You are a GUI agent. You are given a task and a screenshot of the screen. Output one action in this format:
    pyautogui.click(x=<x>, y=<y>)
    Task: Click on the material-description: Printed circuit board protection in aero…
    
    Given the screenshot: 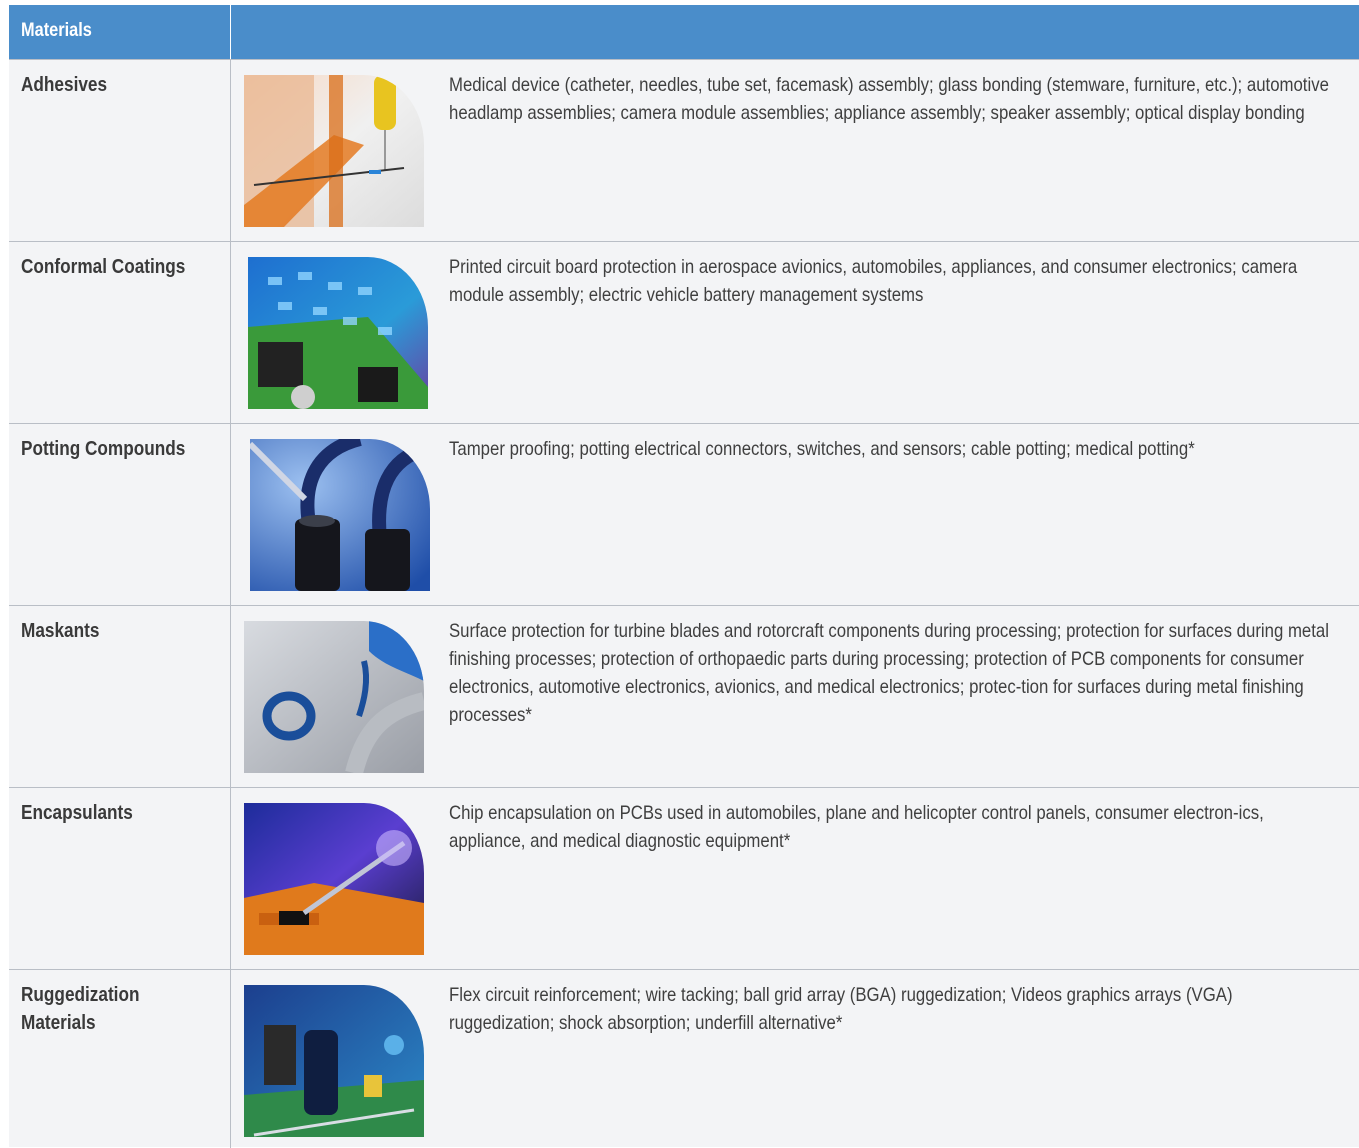 What is the action you would take?
    pyautogui.click(x=873, y=281)
    